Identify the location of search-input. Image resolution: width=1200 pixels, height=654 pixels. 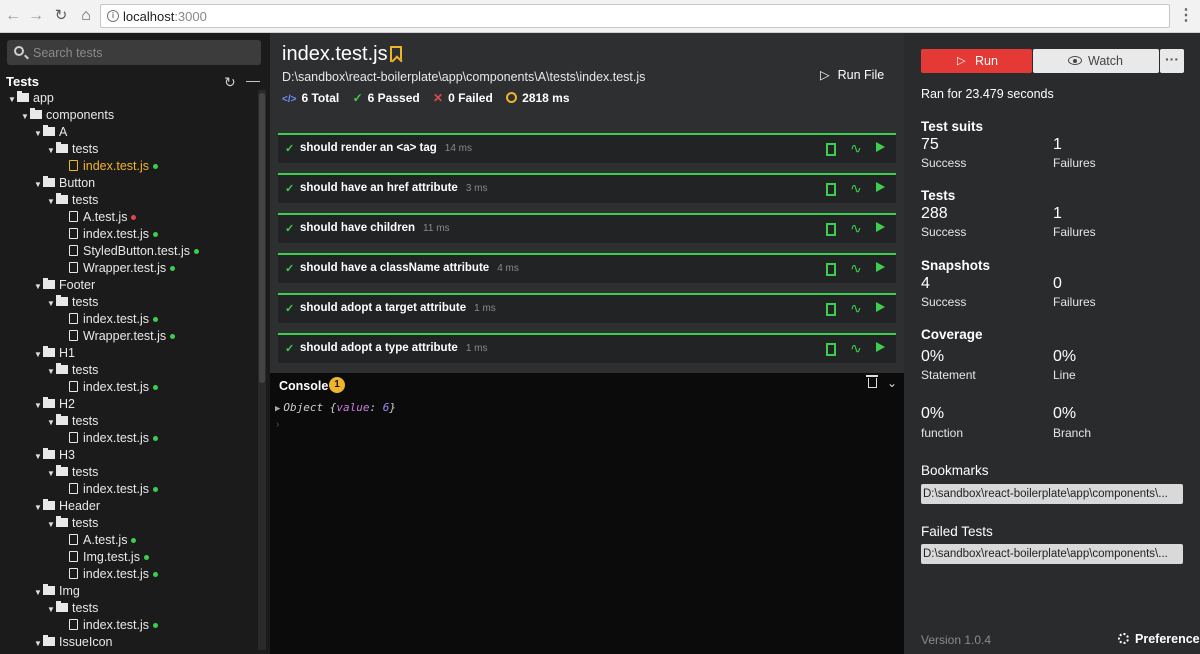
(143, 52).